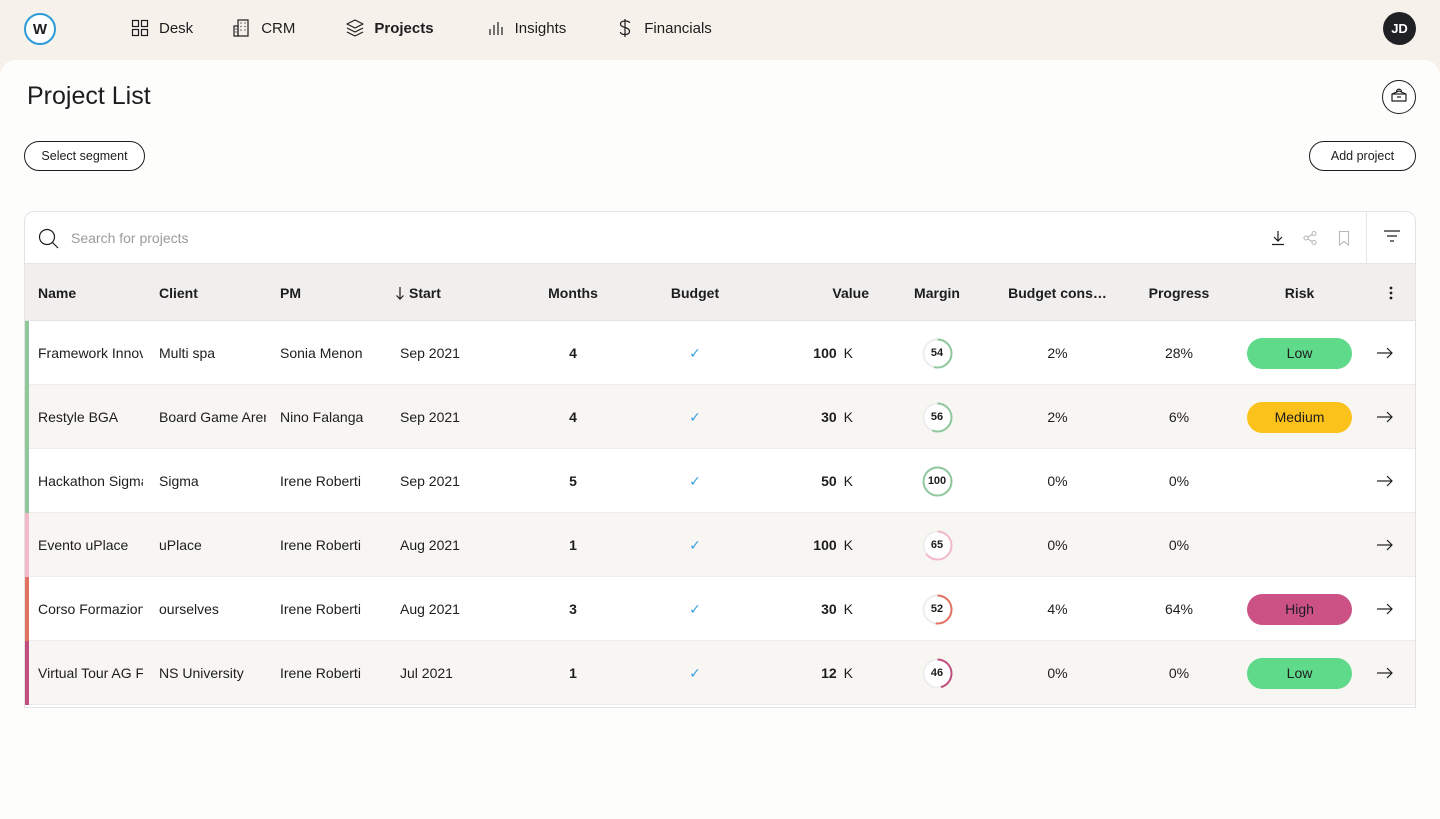 The image size is (1440, 819). Describe the element at coordinates (90, 673) in the screenshot. I see `project-name: Virtual Tour AG Fair` at that location.